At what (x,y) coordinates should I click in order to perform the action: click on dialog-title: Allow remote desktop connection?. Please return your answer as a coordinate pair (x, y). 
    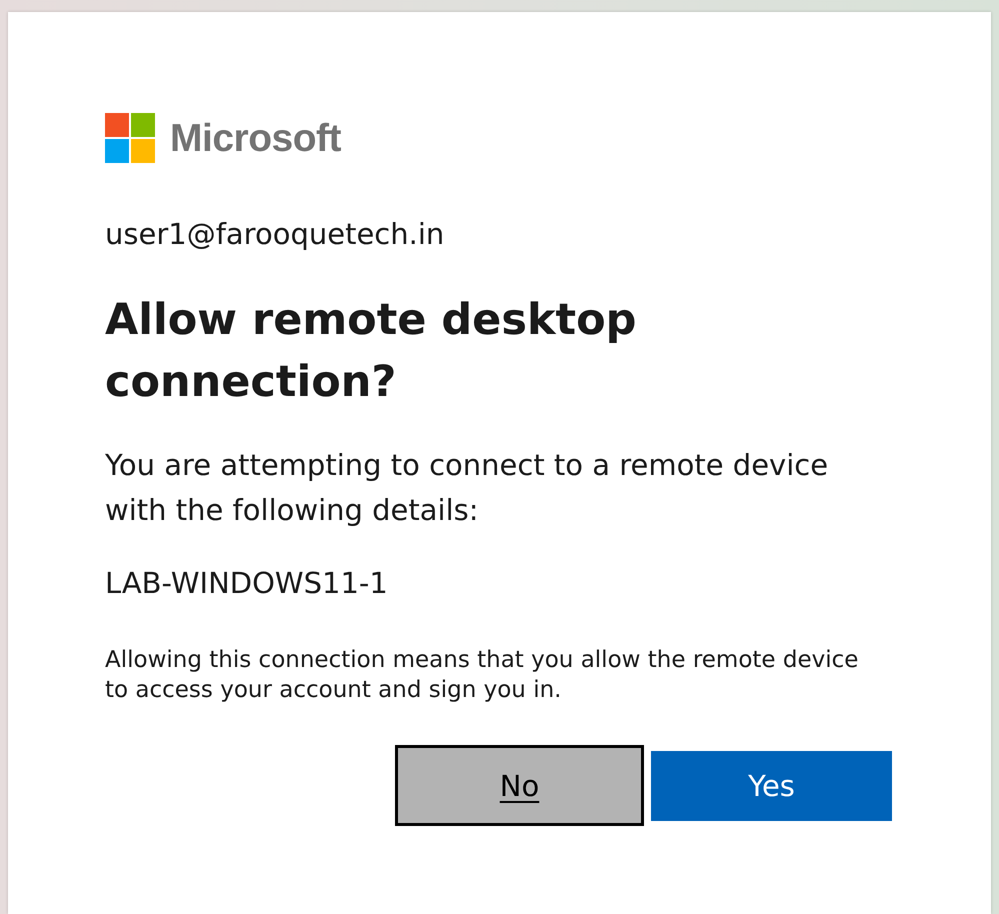
    Looking at the image, I should click on (371, 351).